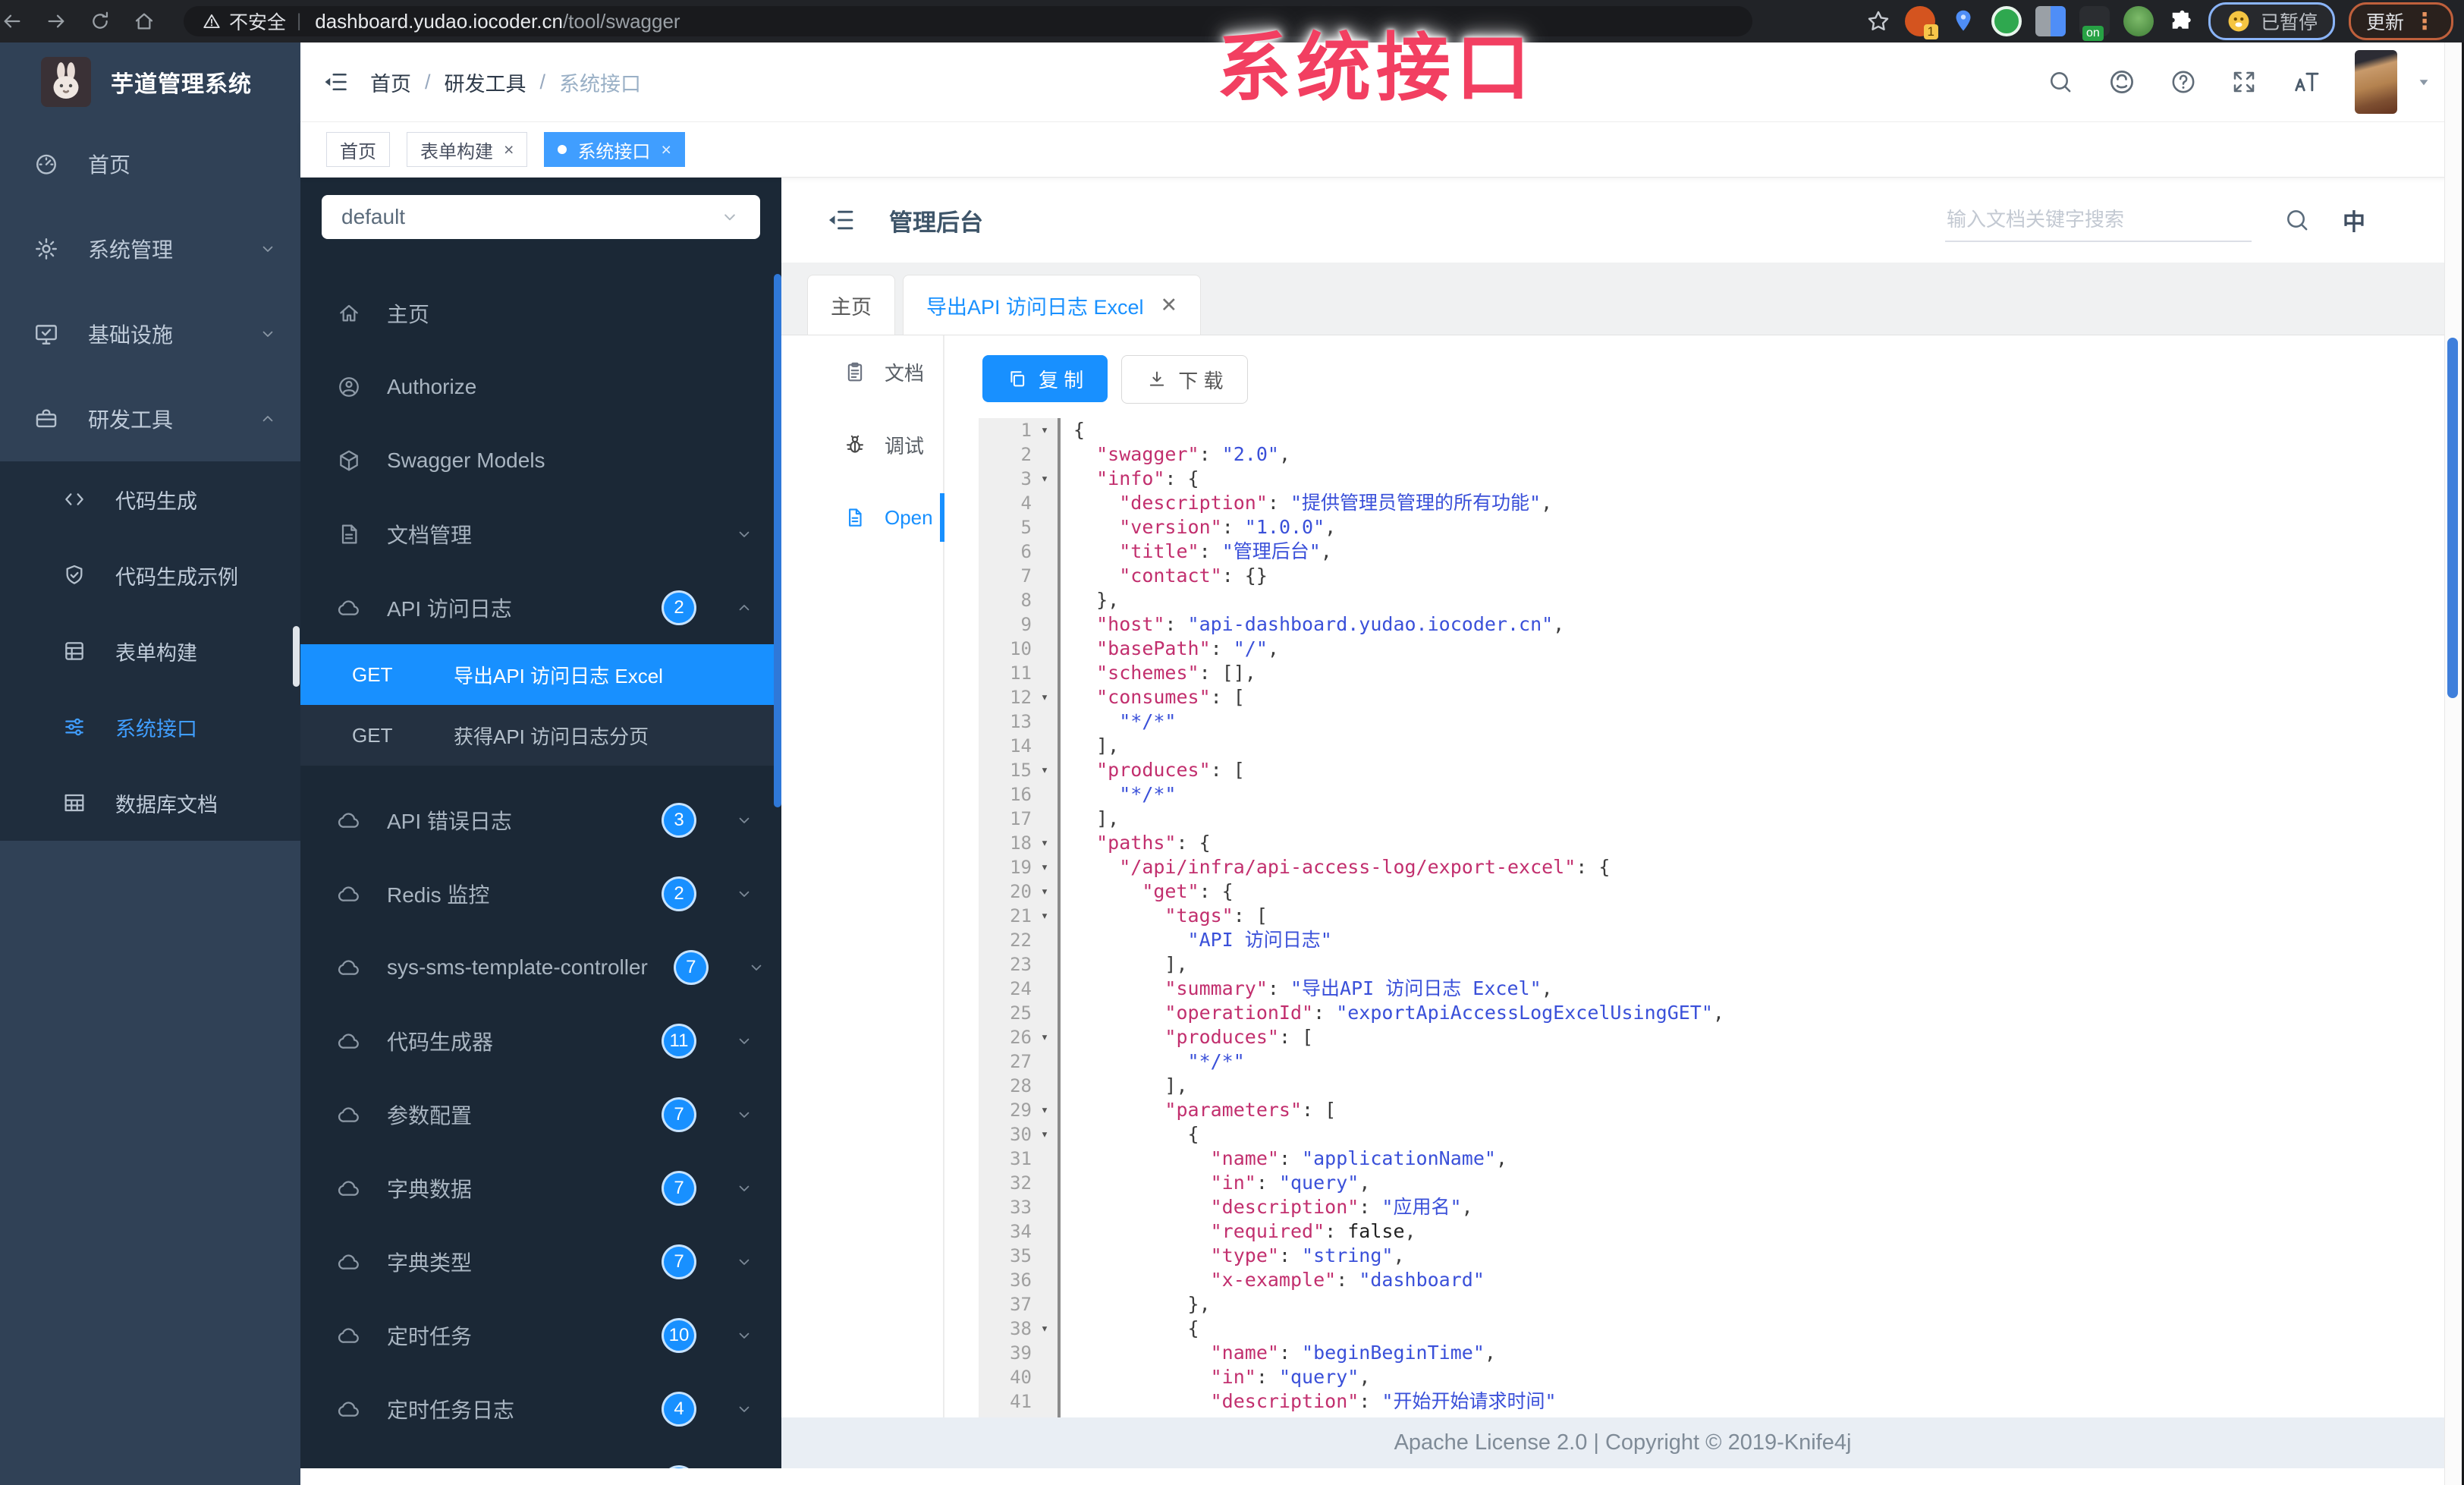 The image size is (2464, 1485). I want to click on gutter-line: 18 ▾, so click(1018, 843).